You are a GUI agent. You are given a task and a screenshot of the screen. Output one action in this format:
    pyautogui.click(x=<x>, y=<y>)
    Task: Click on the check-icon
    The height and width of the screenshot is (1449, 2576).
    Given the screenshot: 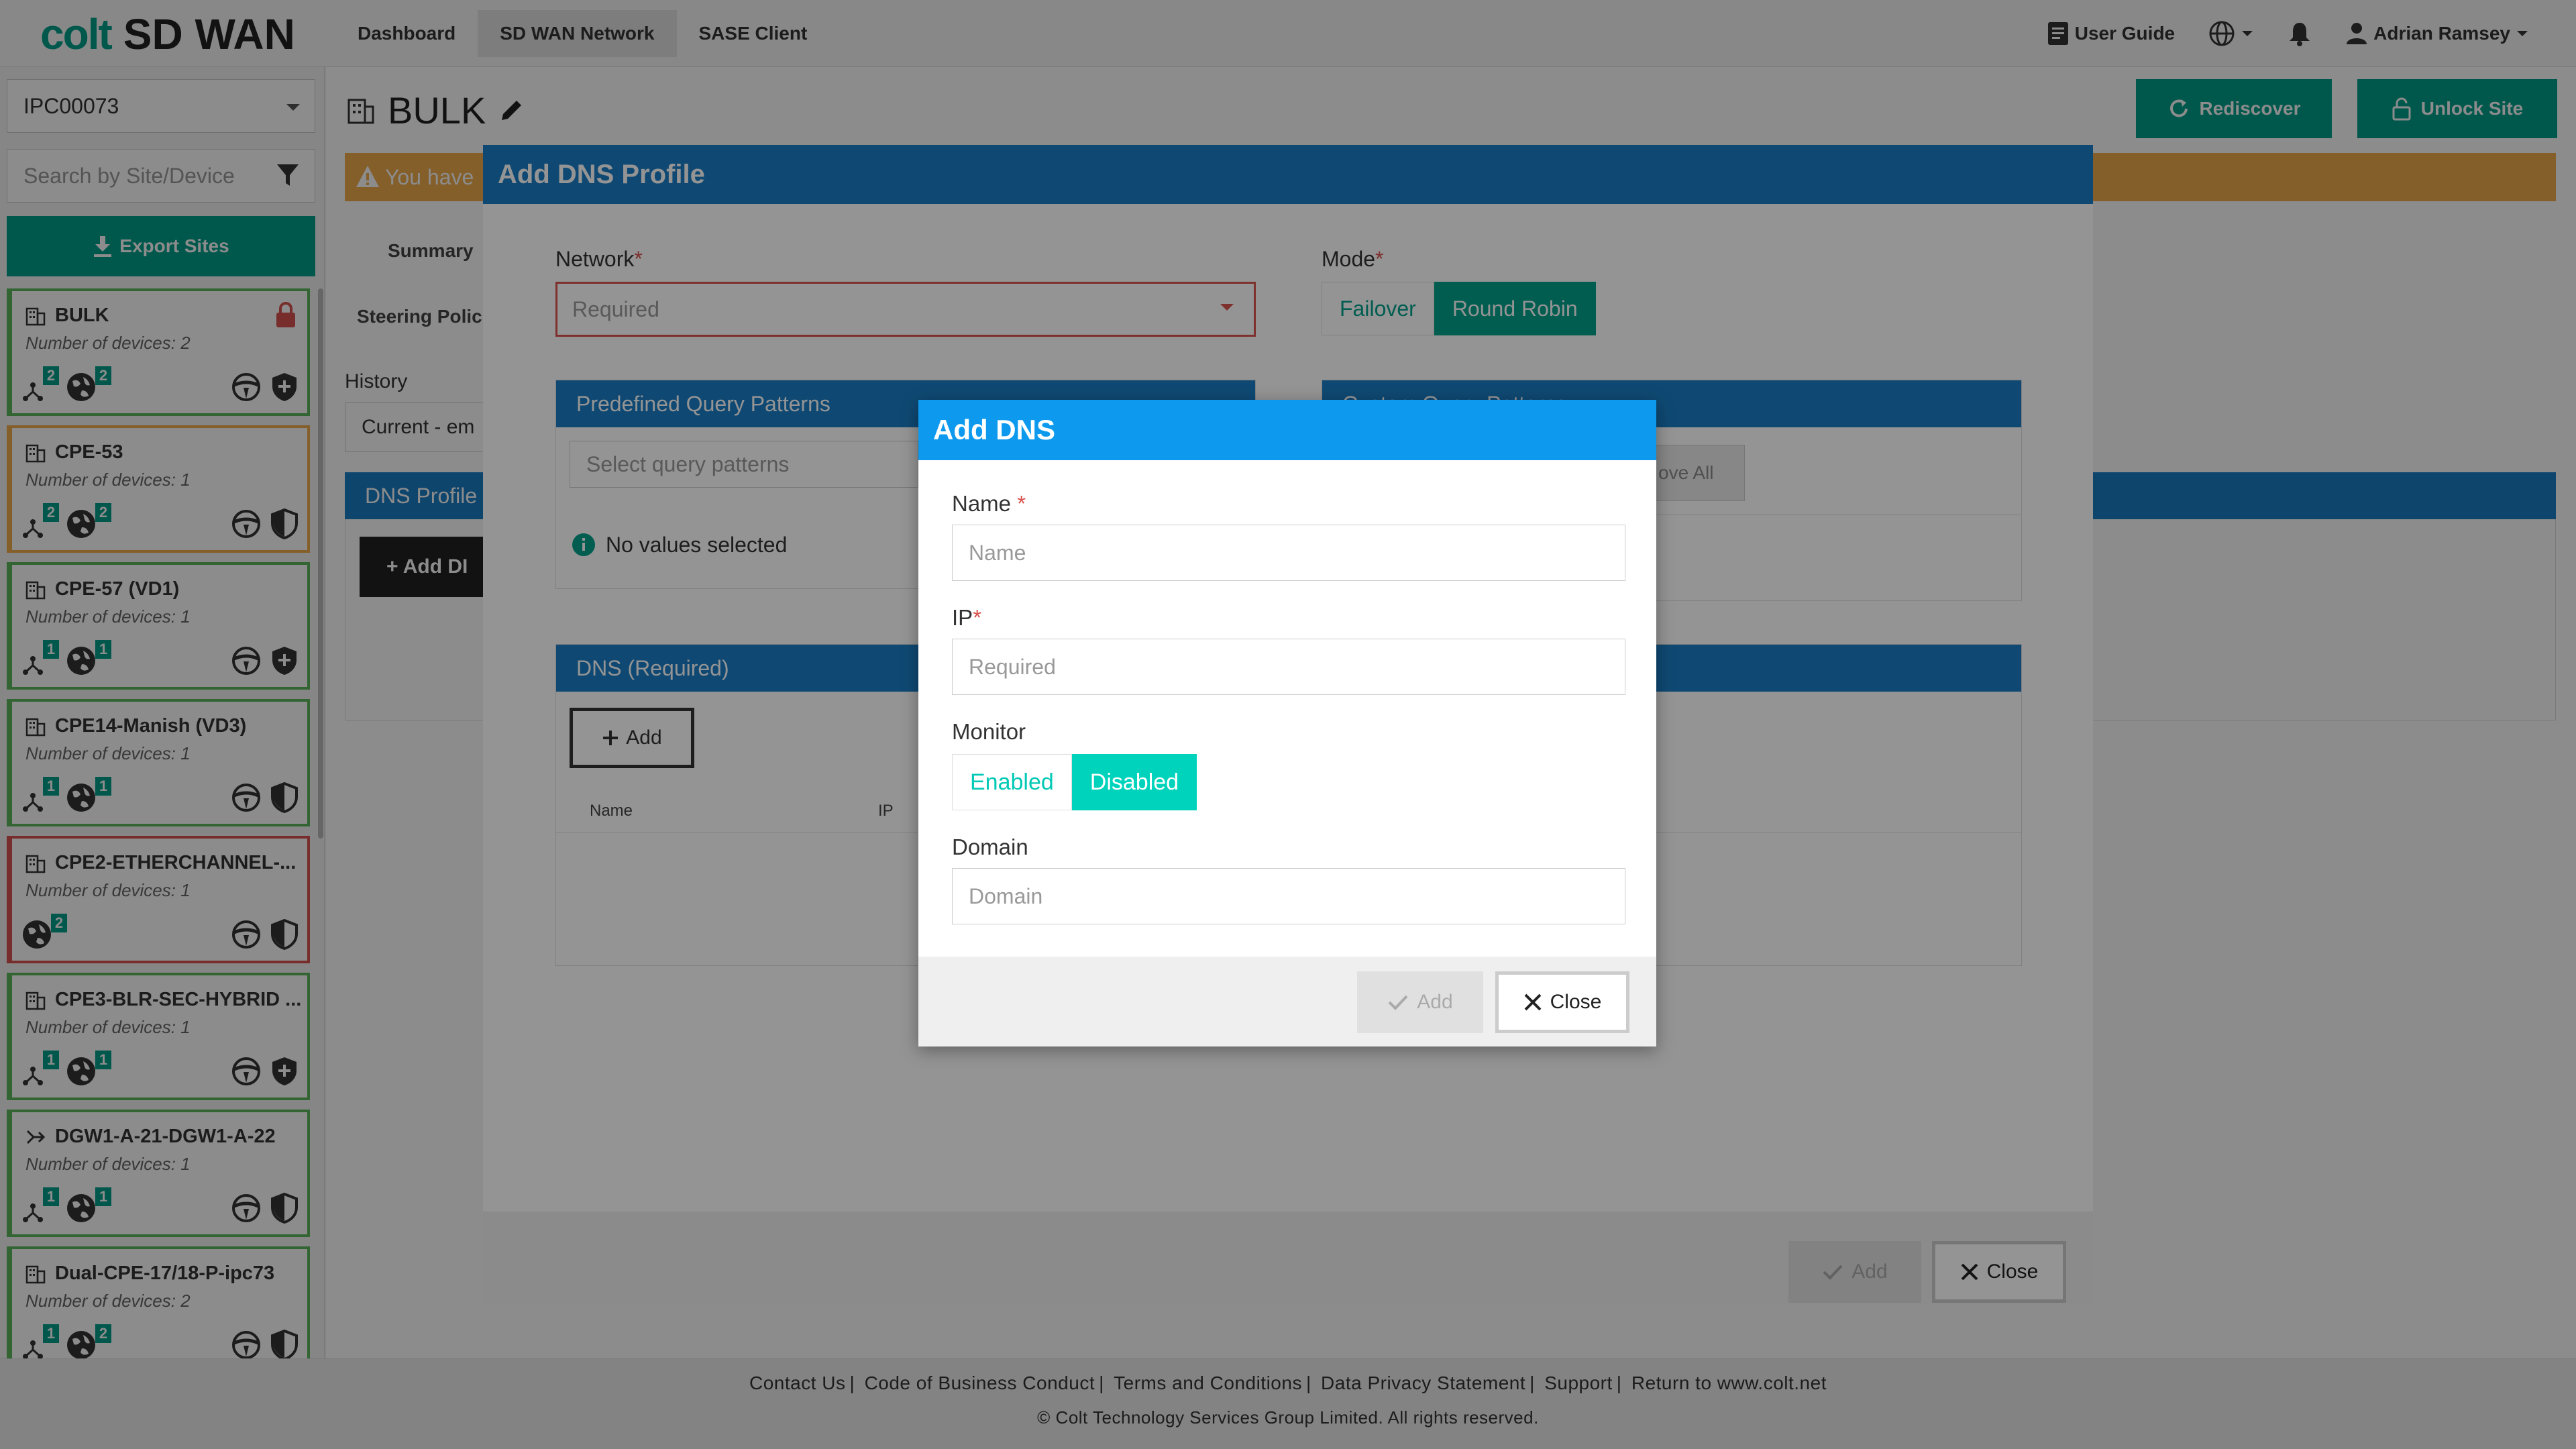 What is the action you would take?
    pyautogui.click(x=1398, y=1002)
    